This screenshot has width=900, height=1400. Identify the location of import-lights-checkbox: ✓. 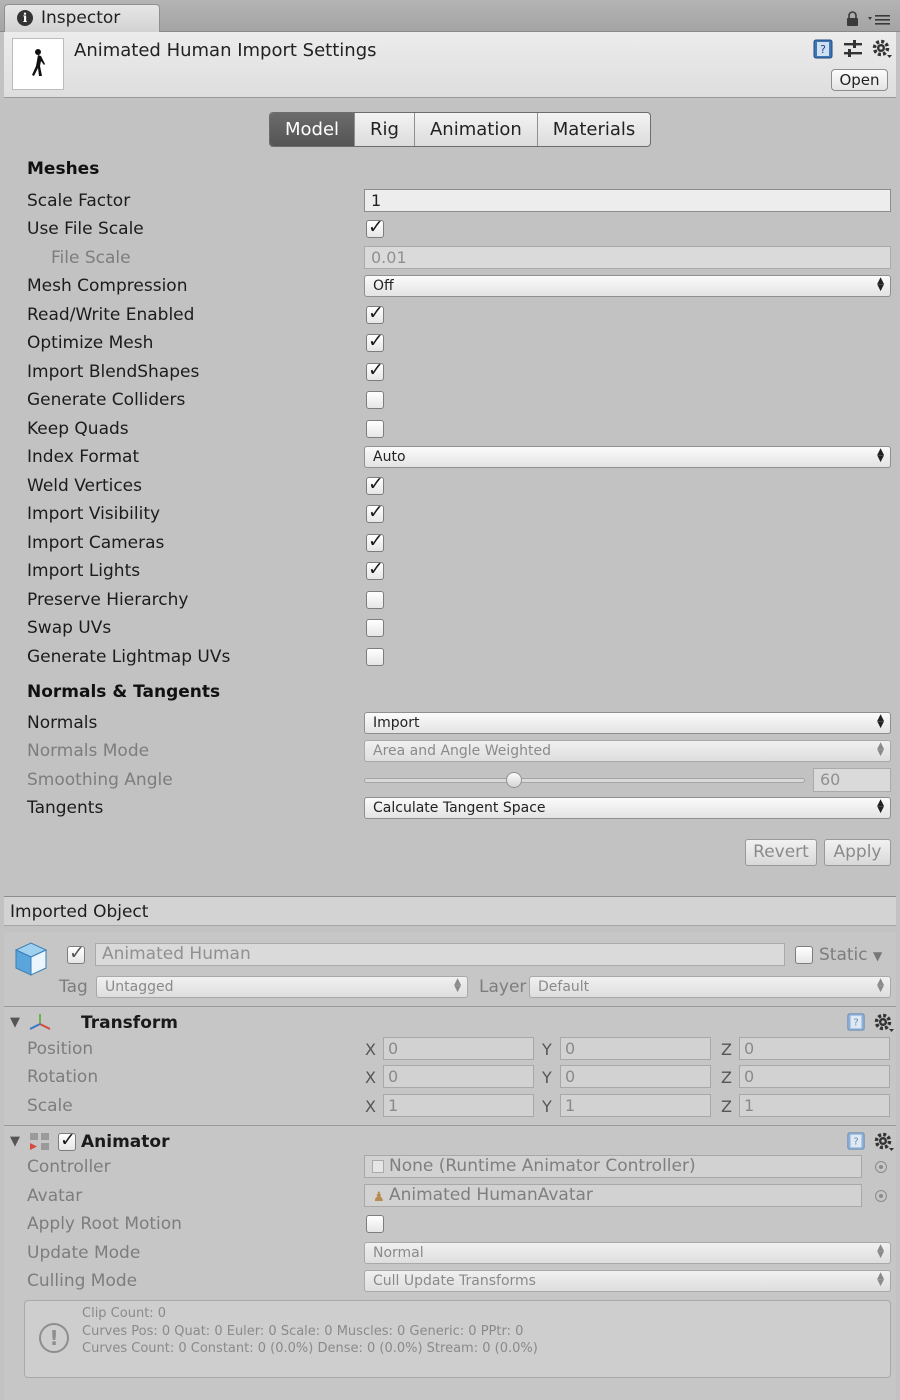
(375, 569).